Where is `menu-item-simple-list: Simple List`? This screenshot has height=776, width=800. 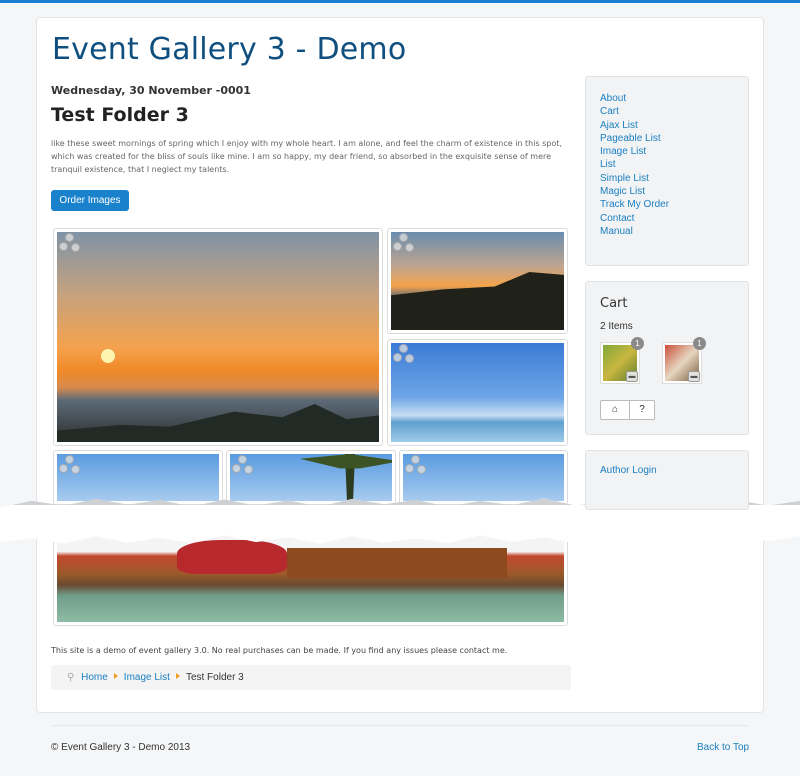
menu-item-simple-list: Simple List is located at coordinates (674, 178).